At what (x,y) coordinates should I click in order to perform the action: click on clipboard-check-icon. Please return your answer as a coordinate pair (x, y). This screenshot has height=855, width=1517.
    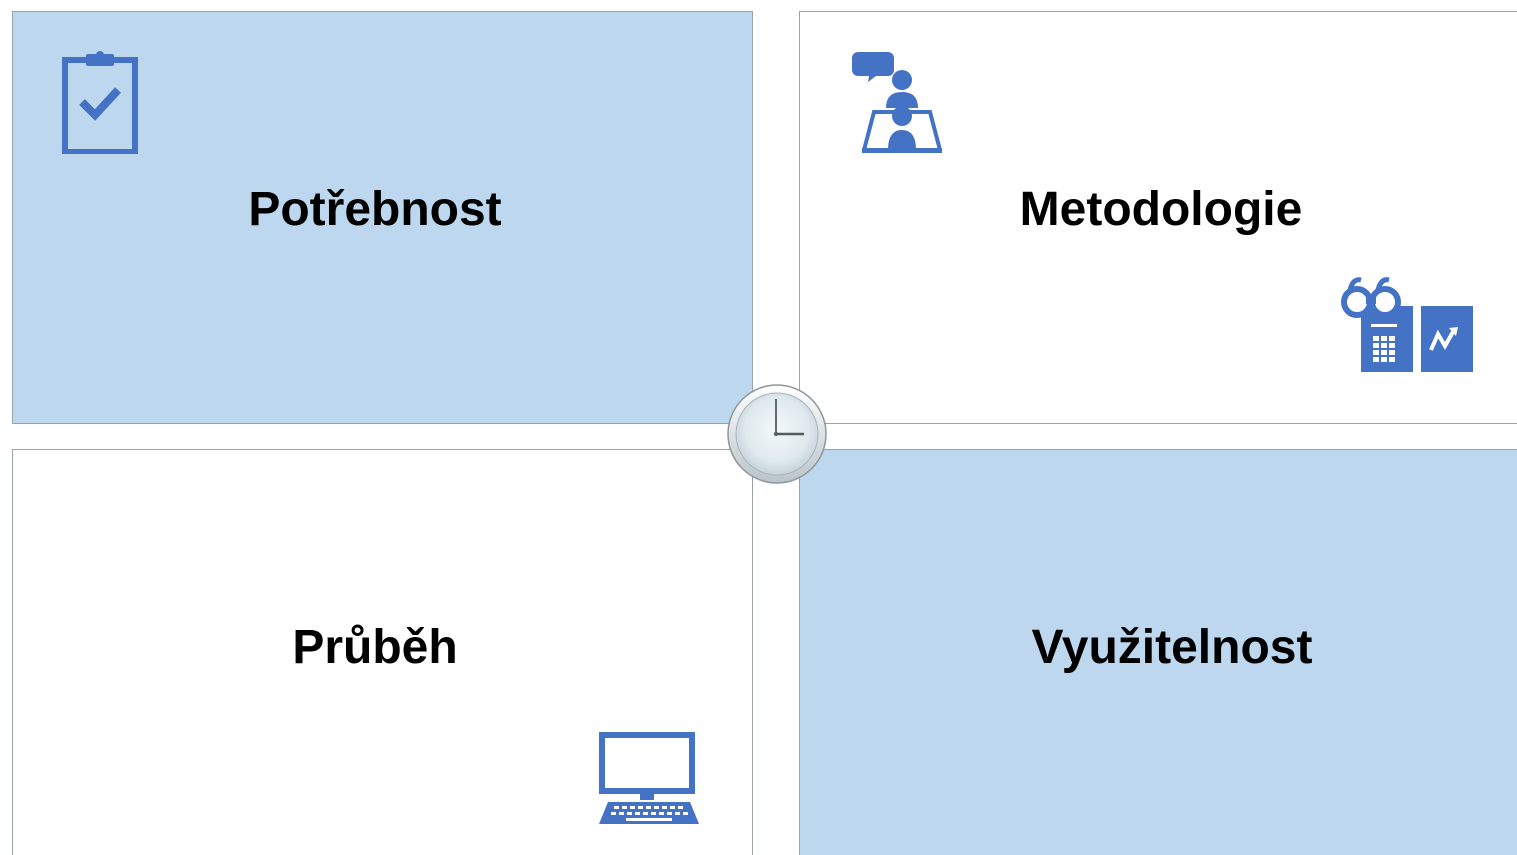
    Looking at the image, I should click on (100, 102).